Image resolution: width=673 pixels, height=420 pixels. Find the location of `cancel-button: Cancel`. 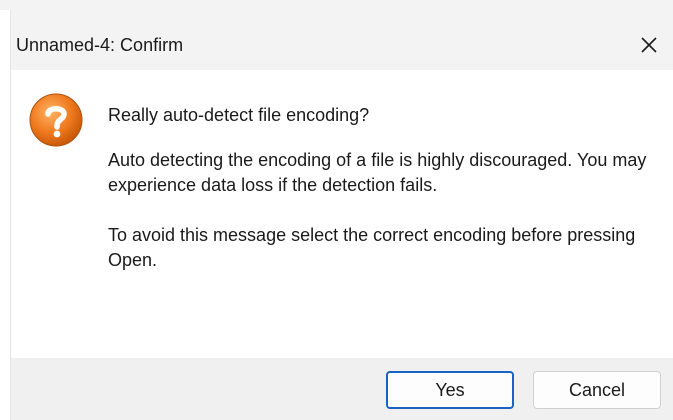

cancel-button: Cancel is located at coordinates (597, 390).